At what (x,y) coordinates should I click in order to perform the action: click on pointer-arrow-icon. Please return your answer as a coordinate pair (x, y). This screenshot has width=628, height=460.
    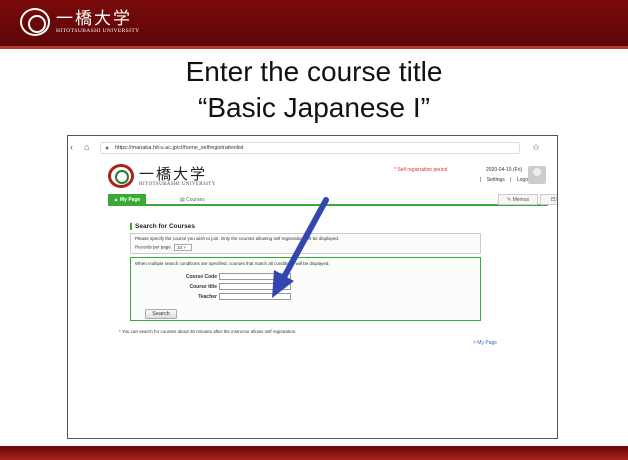
    Looking at the image, I should click on (300, 247).